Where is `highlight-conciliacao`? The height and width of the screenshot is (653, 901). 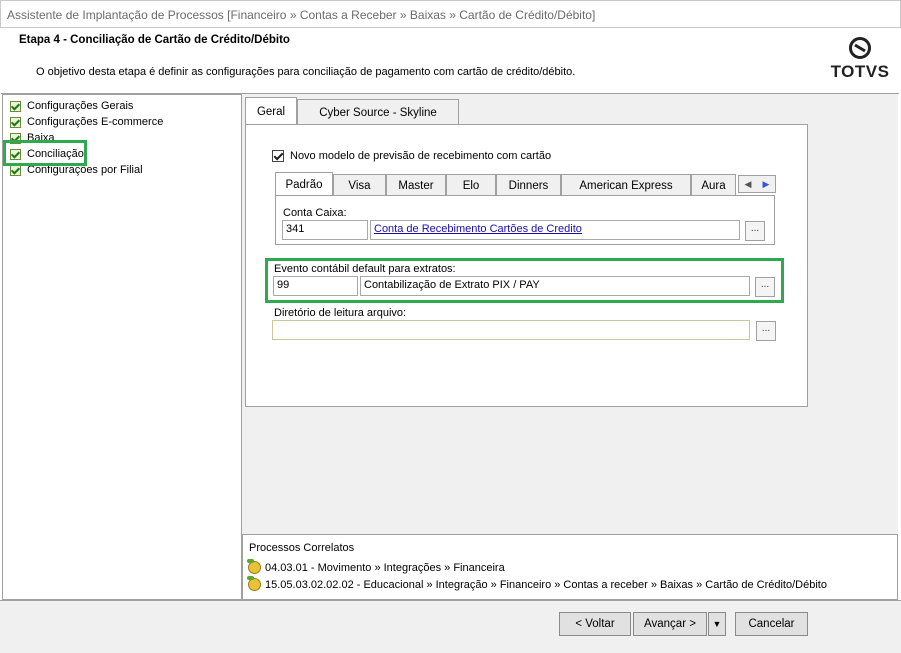
highlight-conciliacao is located at coordinates (45, 153).